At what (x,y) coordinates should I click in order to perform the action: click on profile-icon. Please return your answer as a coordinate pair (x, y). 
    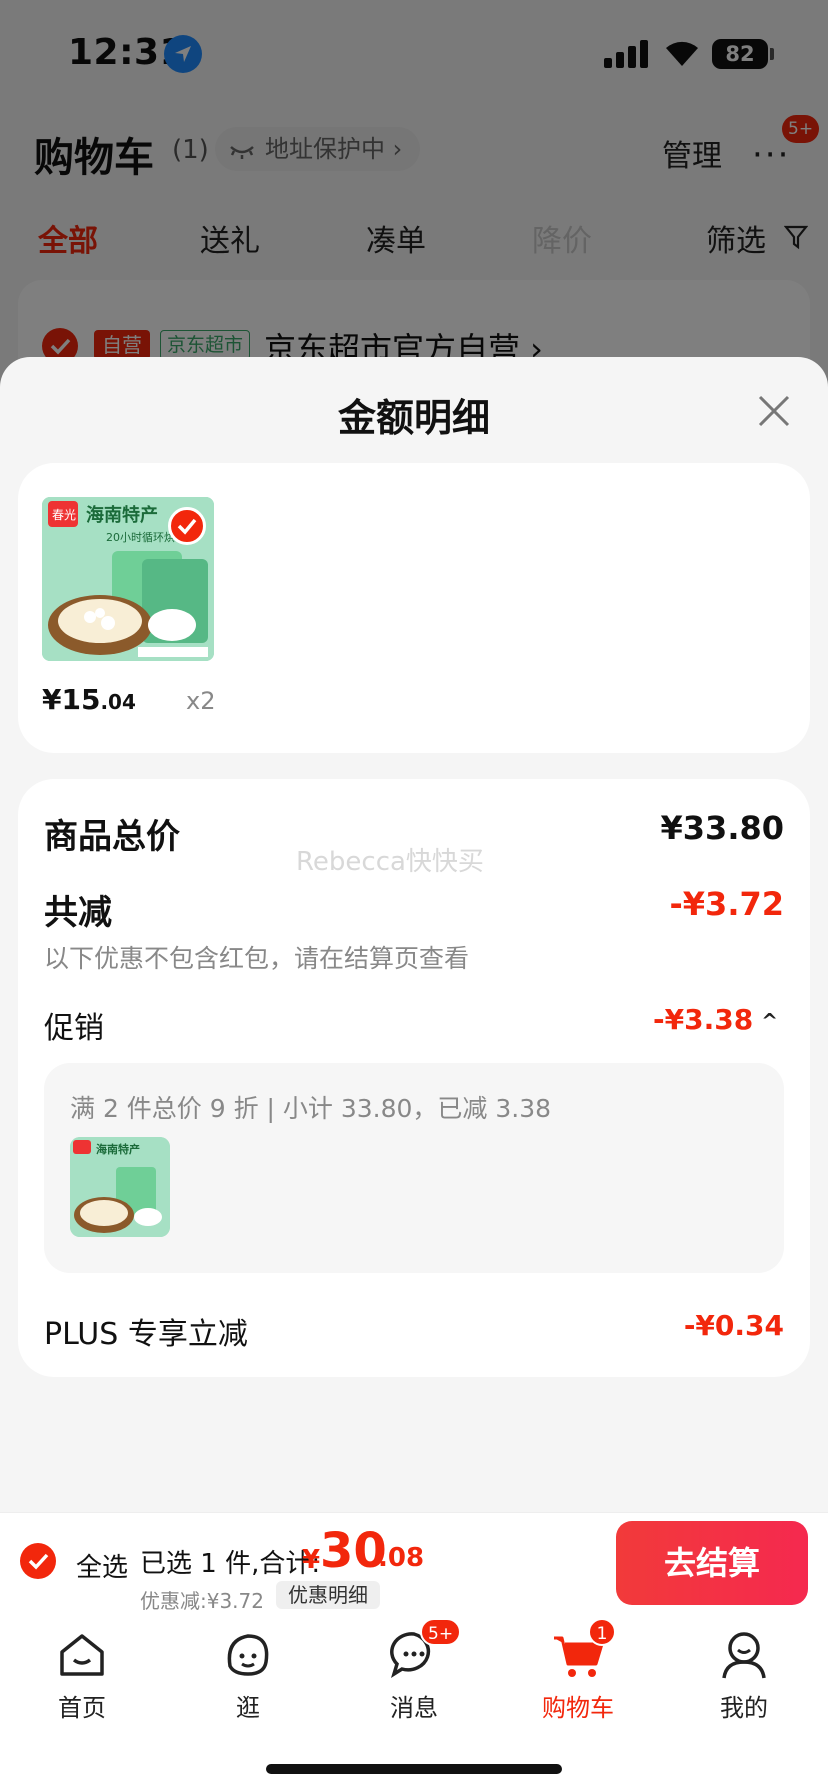
    Looking at the image, I should click on (744, 1654).